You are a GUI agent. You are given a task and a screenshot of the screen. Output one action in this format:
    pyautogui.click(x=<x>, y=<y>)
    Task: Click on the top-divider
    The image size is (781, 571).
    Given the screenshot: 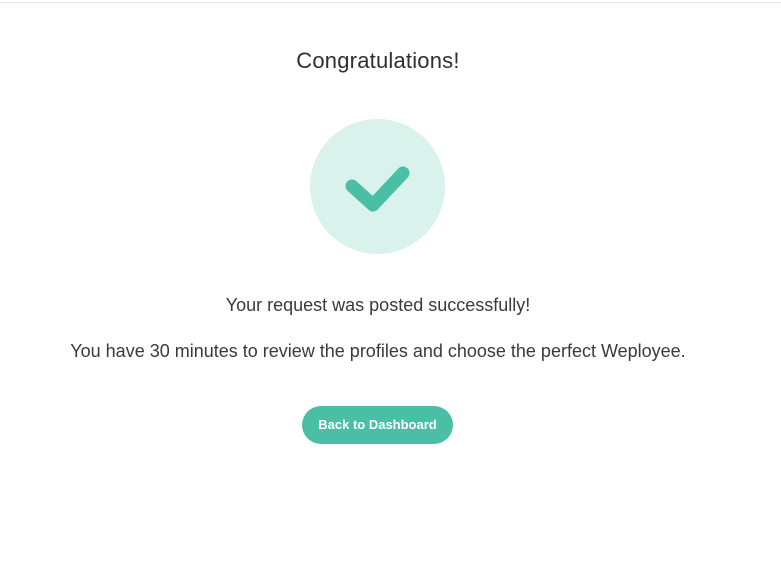 What is the action you would take?
    pyautogui.click(x=390, y=2)
    